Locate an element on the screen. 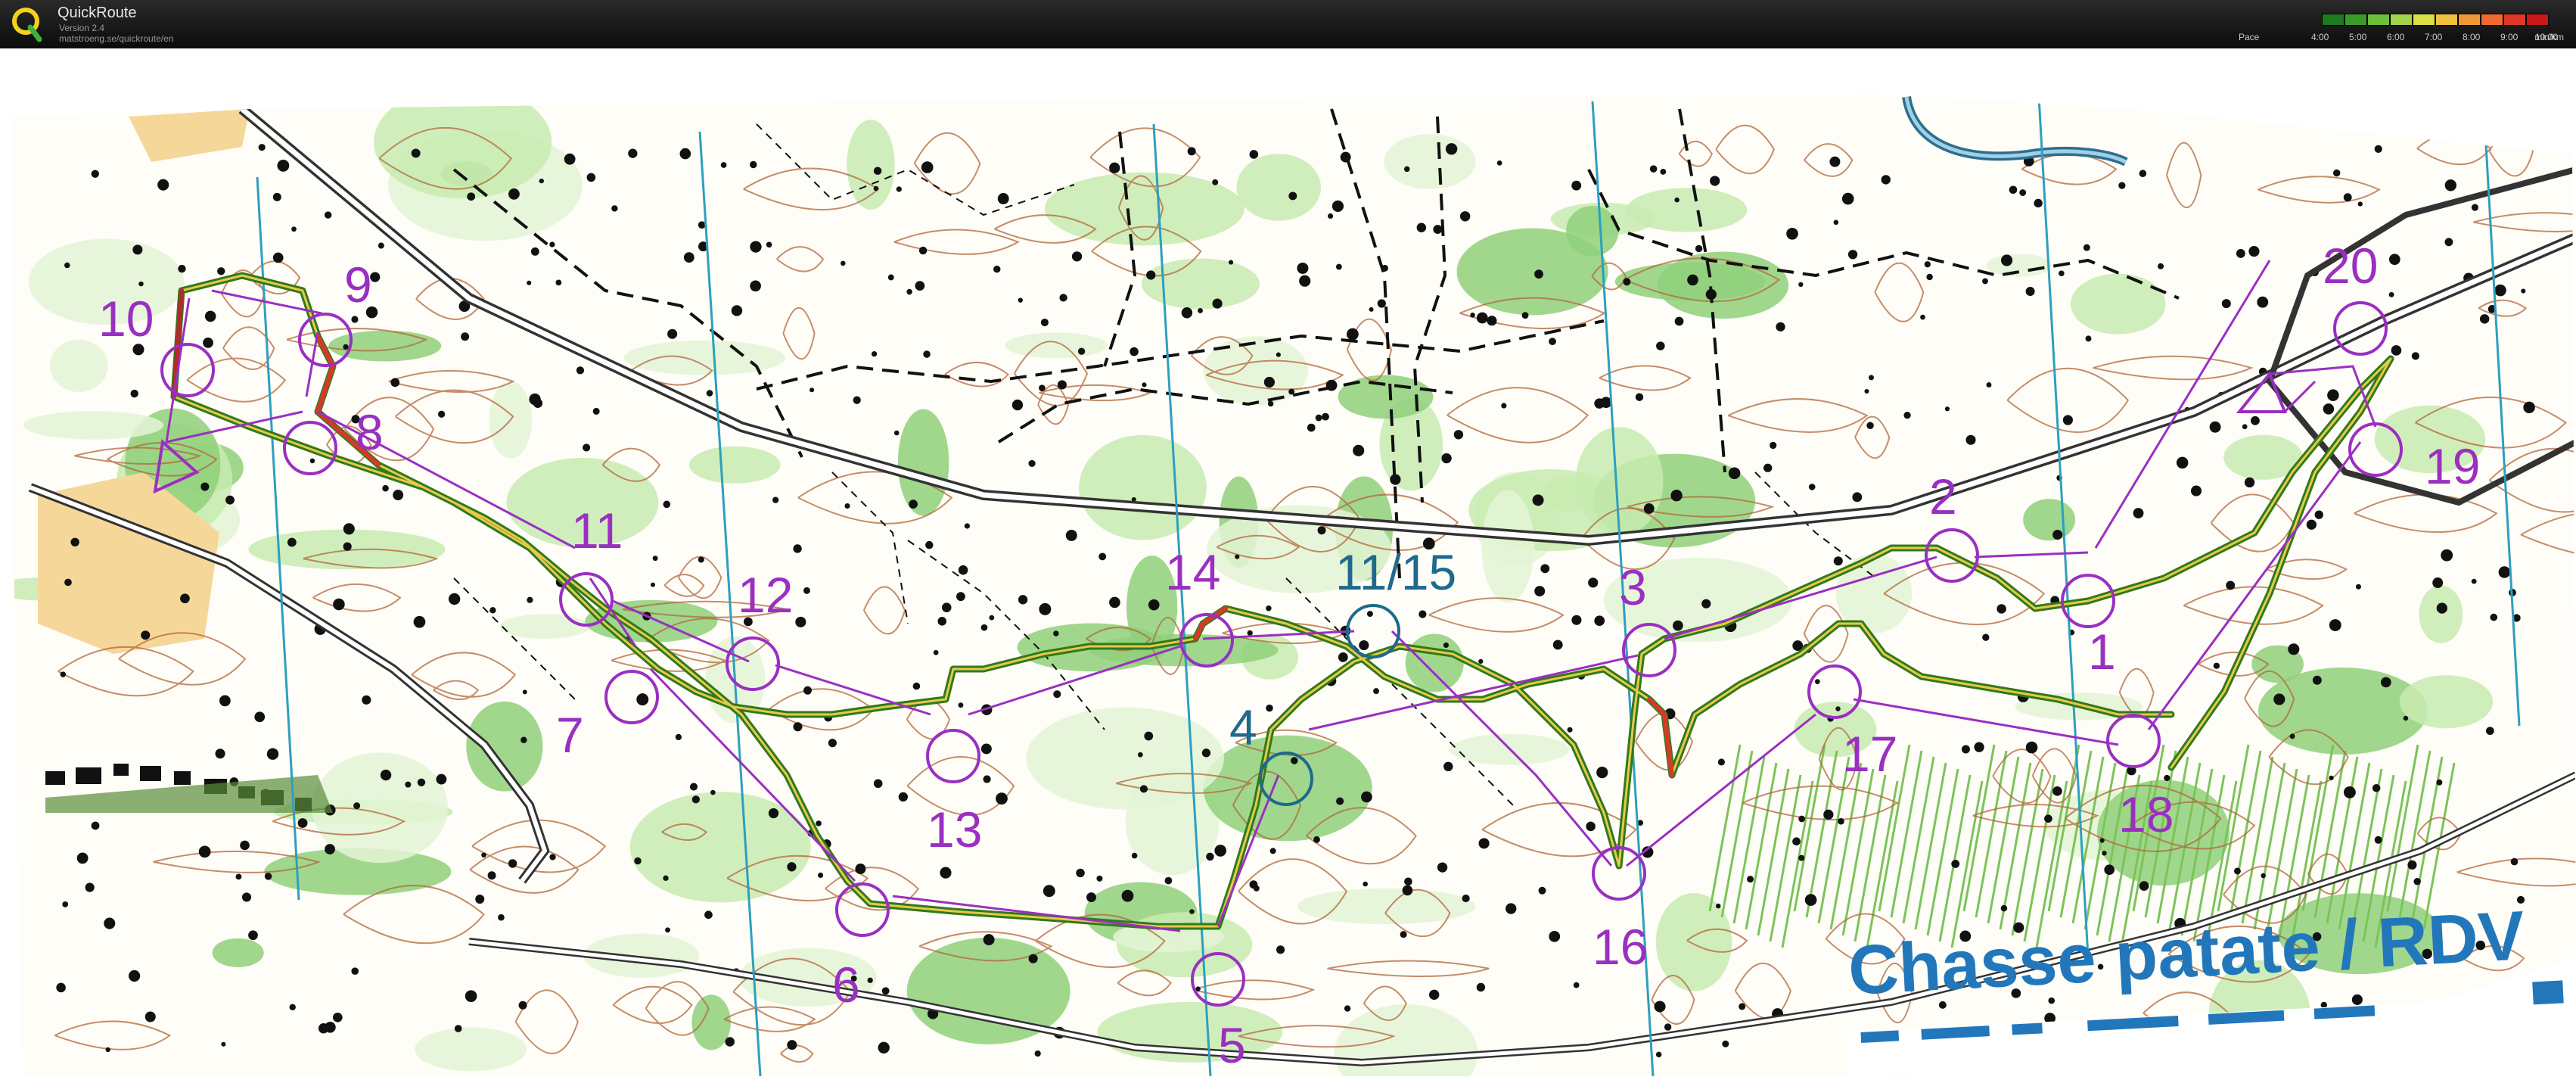 The height and width of the screenshot is (1080, 2576). control-label: 20 is located at coordinates (2350, 266).